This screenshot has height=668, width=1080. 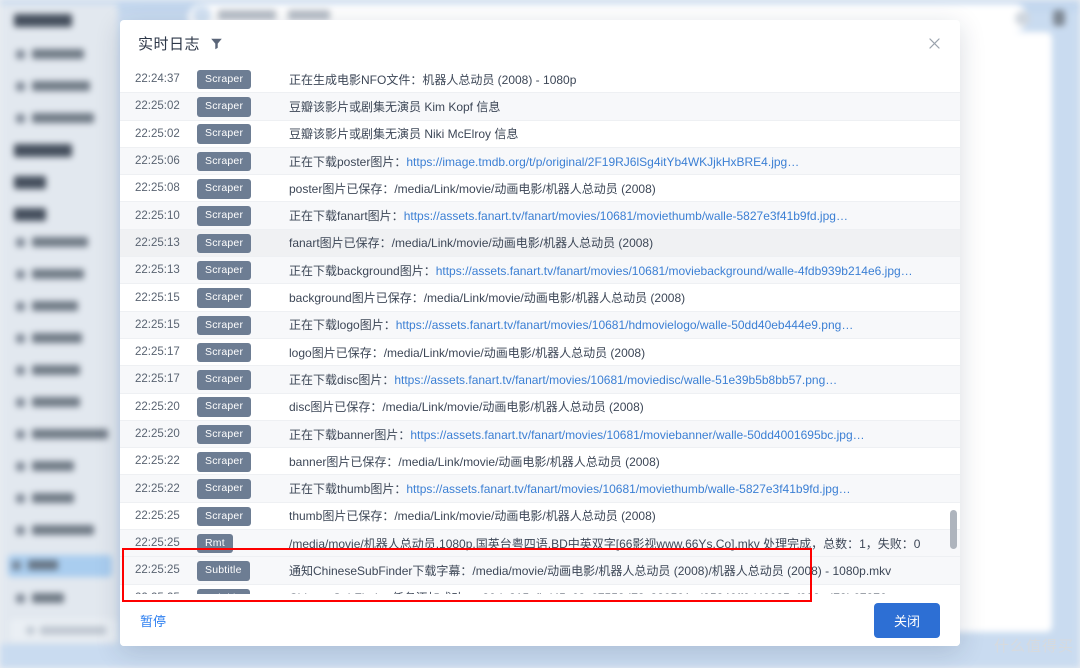 I want to click on sidebar-group-title, so click(x=43, y=20).